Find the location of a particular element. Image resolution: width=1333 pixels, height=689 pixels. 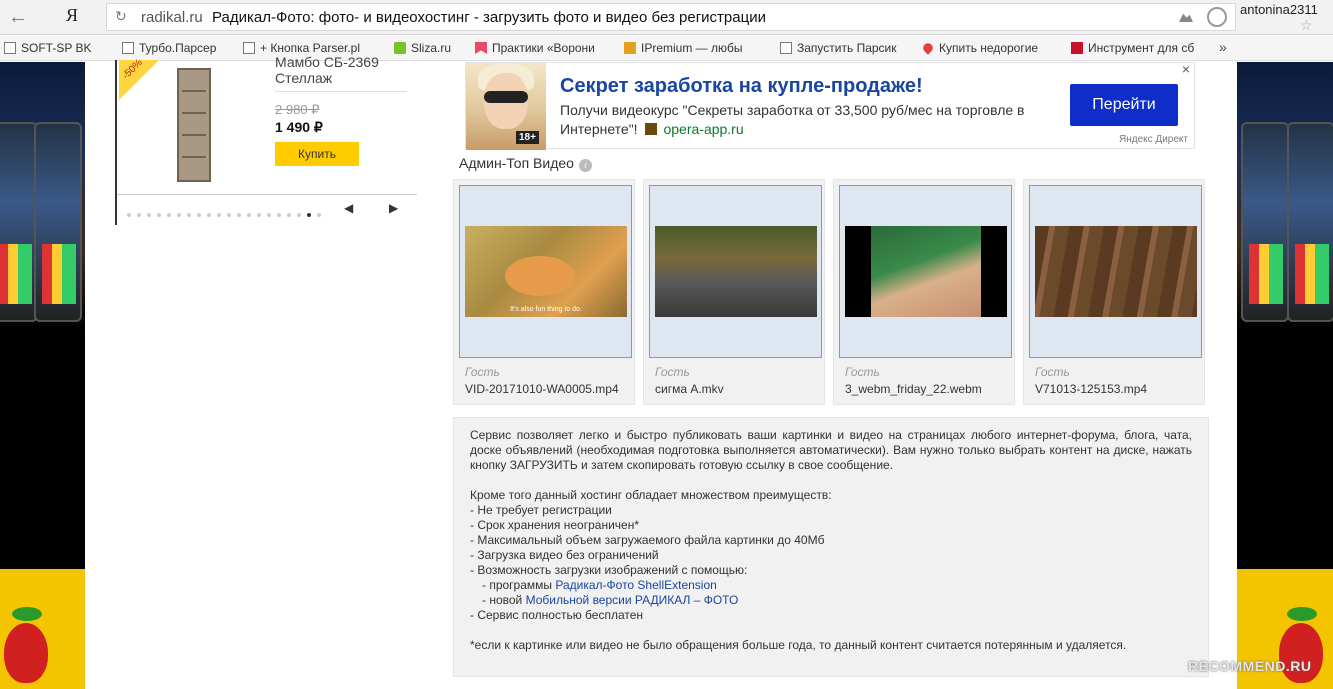

strawberry-panel is located at coordinates (42, 629).